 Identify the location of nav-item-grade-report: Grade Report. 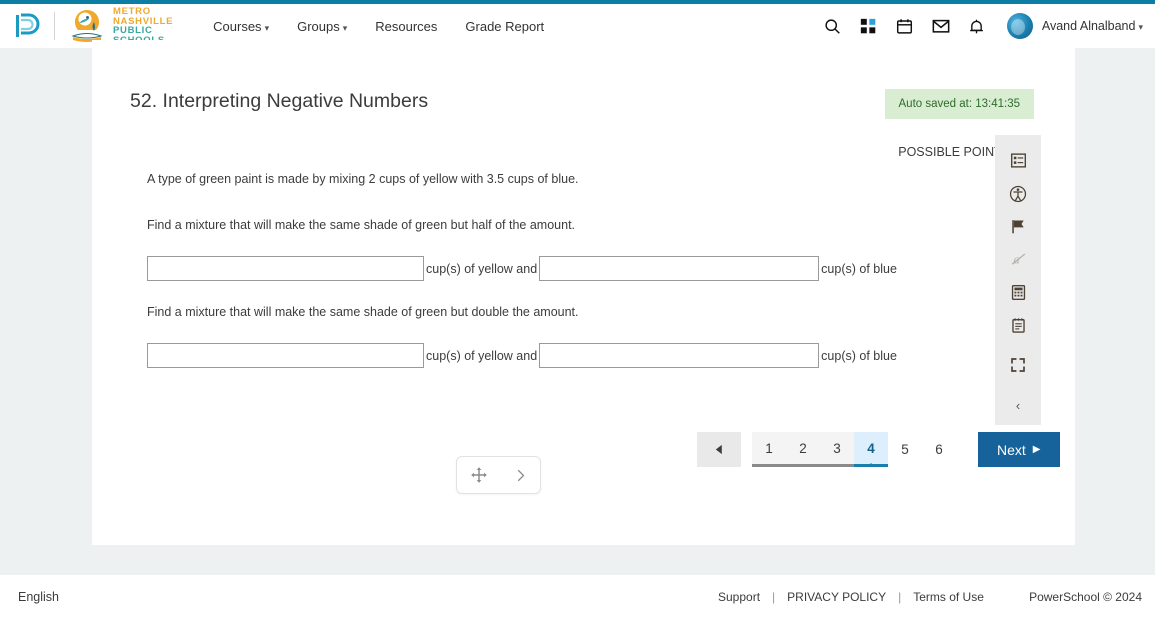
(504, 26).